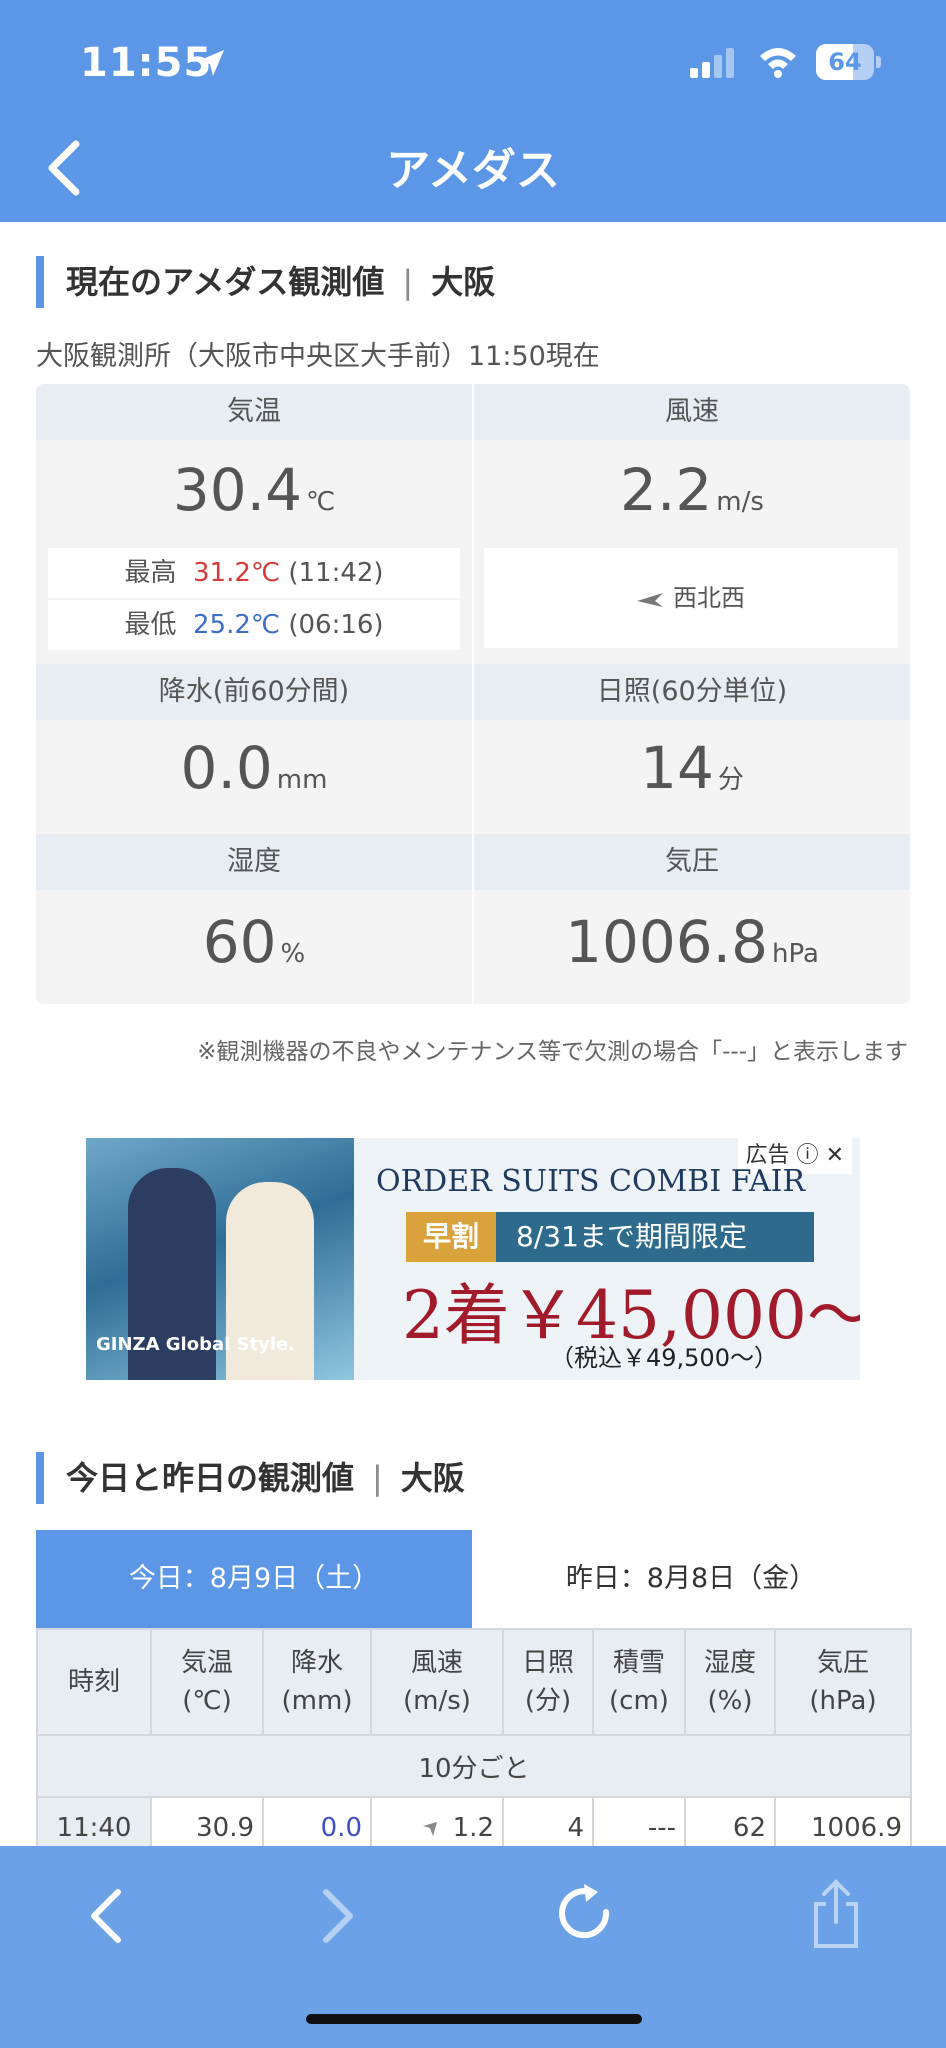  What do you see at coordinates (631, 1236) in the screenshot?
I see `ad-limit: 8/31まで期間限定` at bounding box center [631, 1236].